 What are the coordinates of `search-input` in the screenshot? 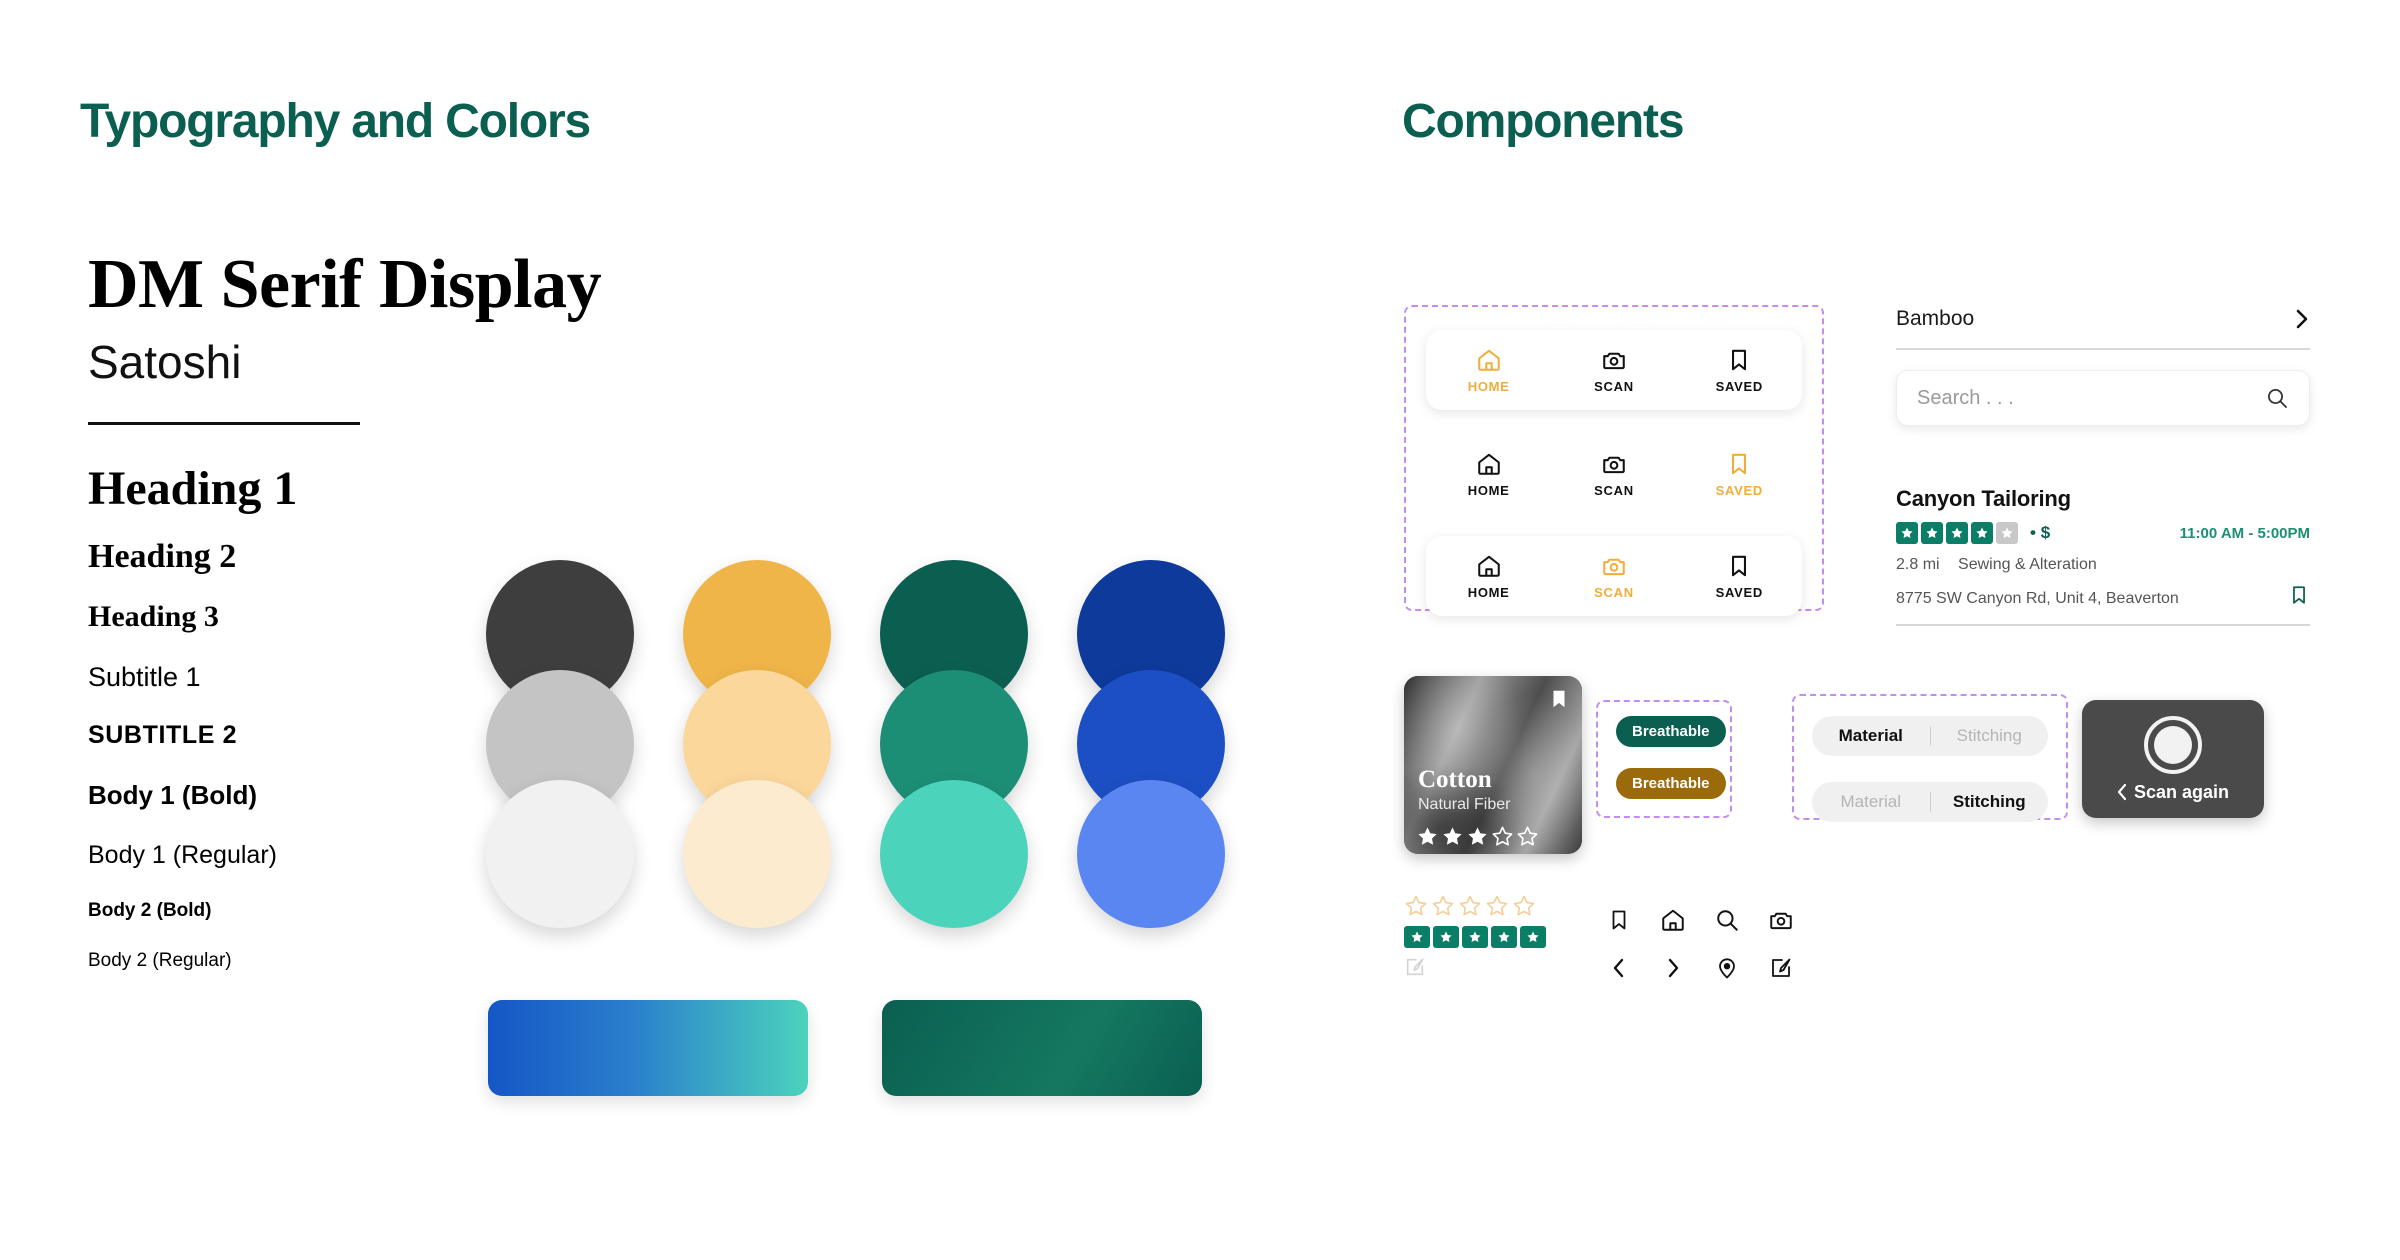 It's located at (2086, 398).